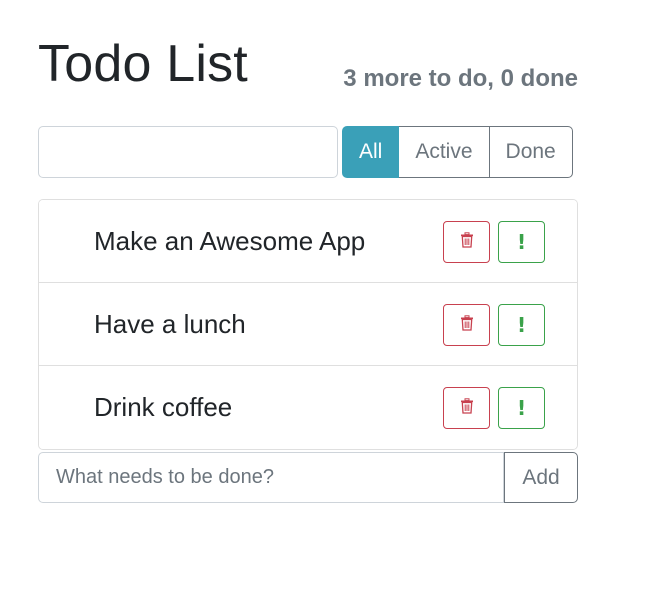  What do you see at coordinates (143, 64) in the screenshot?
I see `page-title: Todo List` at bounding box center [143, 64].